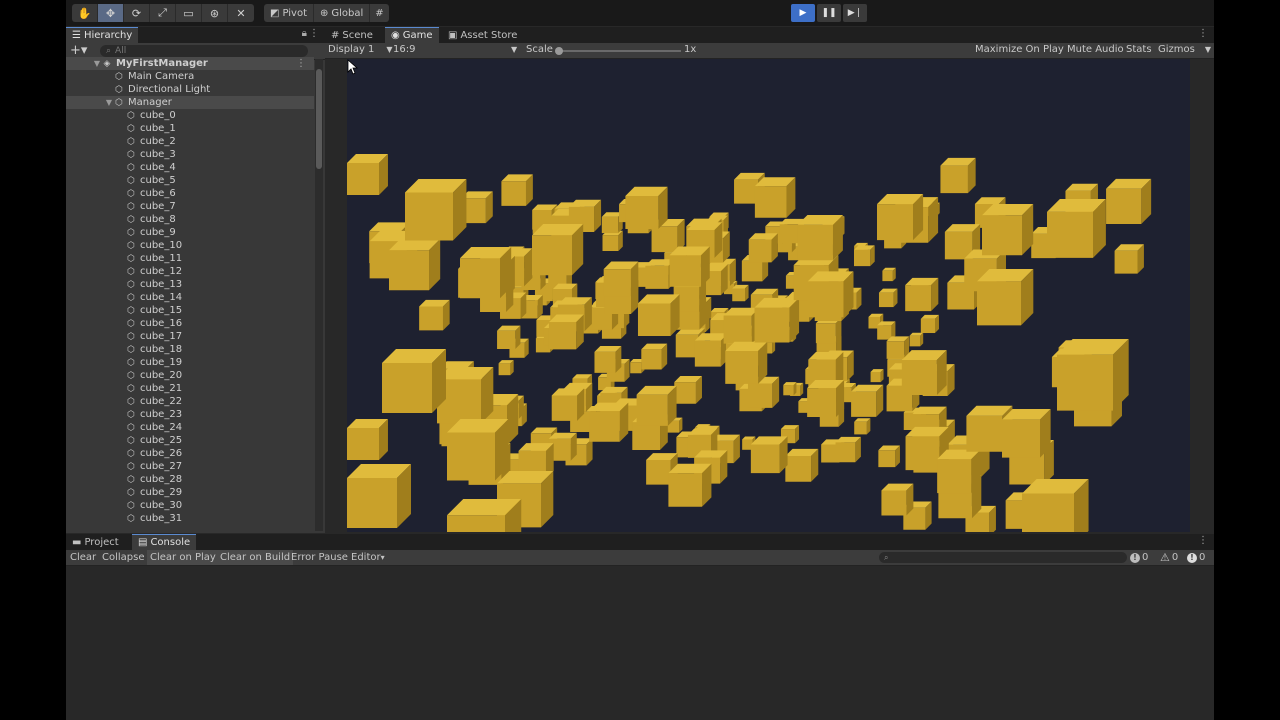 This screenshot has width=1280, height=720. I want to click on mute-audio-button: Mute Audio, so click(1095, 49).